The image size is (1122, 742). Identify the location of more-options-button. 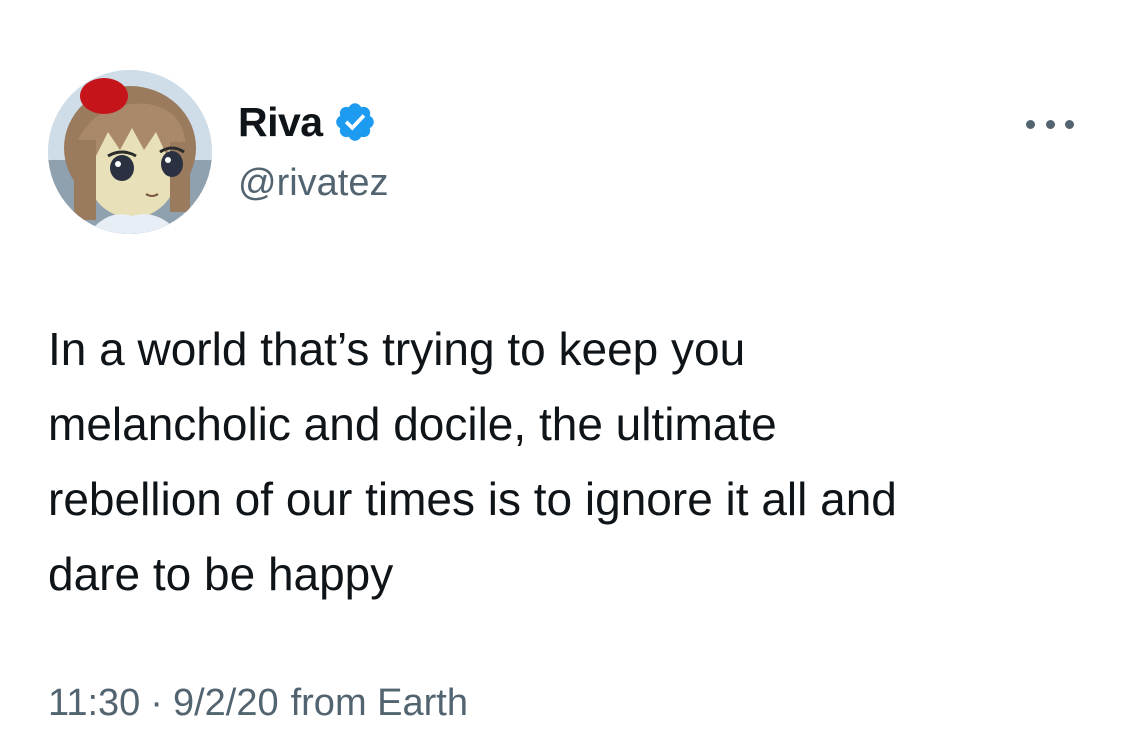
(1050, 124).